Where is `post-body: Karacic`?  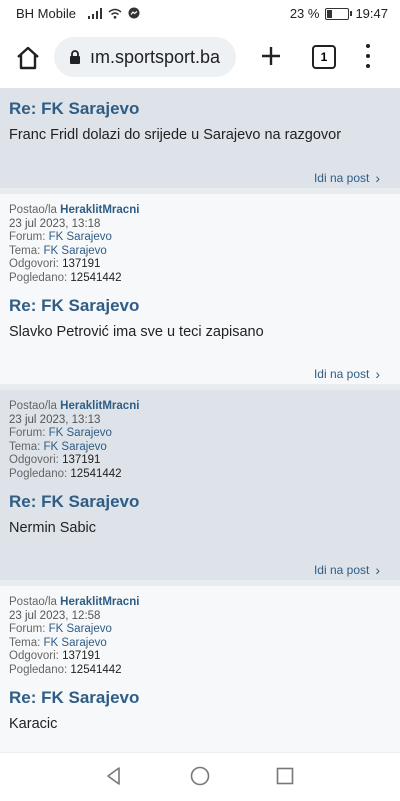
post-body: Karacic is located at coordinates (33, 724).